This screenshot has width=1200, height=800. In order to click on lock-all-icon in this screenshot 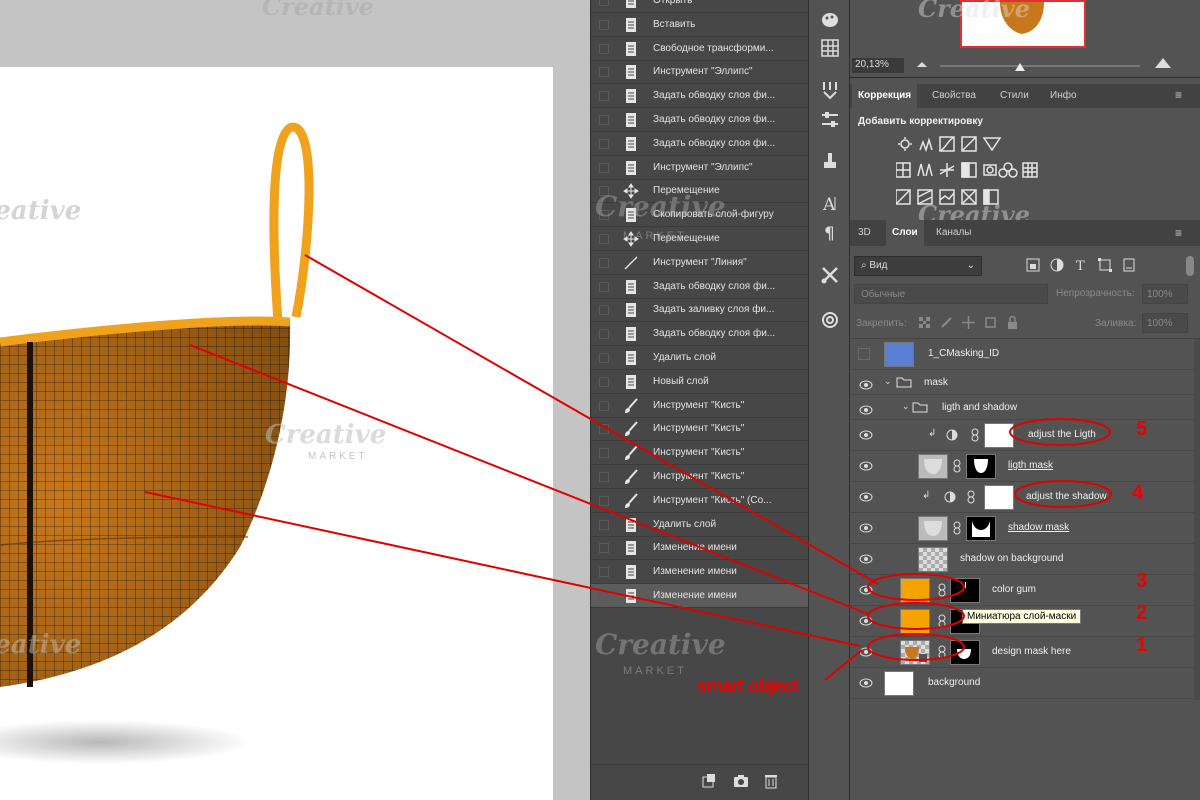, I will do `click(1012, 322)`.